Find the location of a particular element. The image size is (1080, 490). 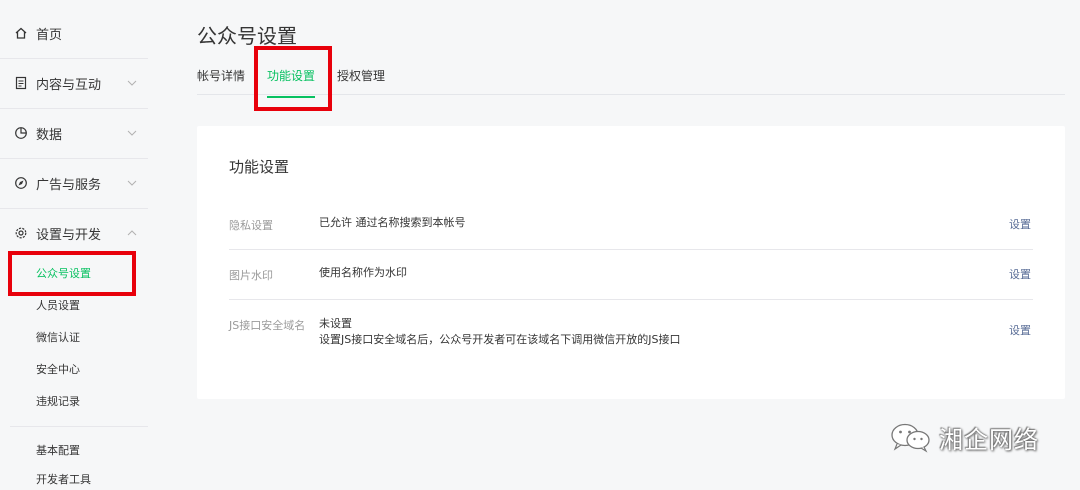

sidebar-item-label: 数据 is located at coordinates (49, 135).